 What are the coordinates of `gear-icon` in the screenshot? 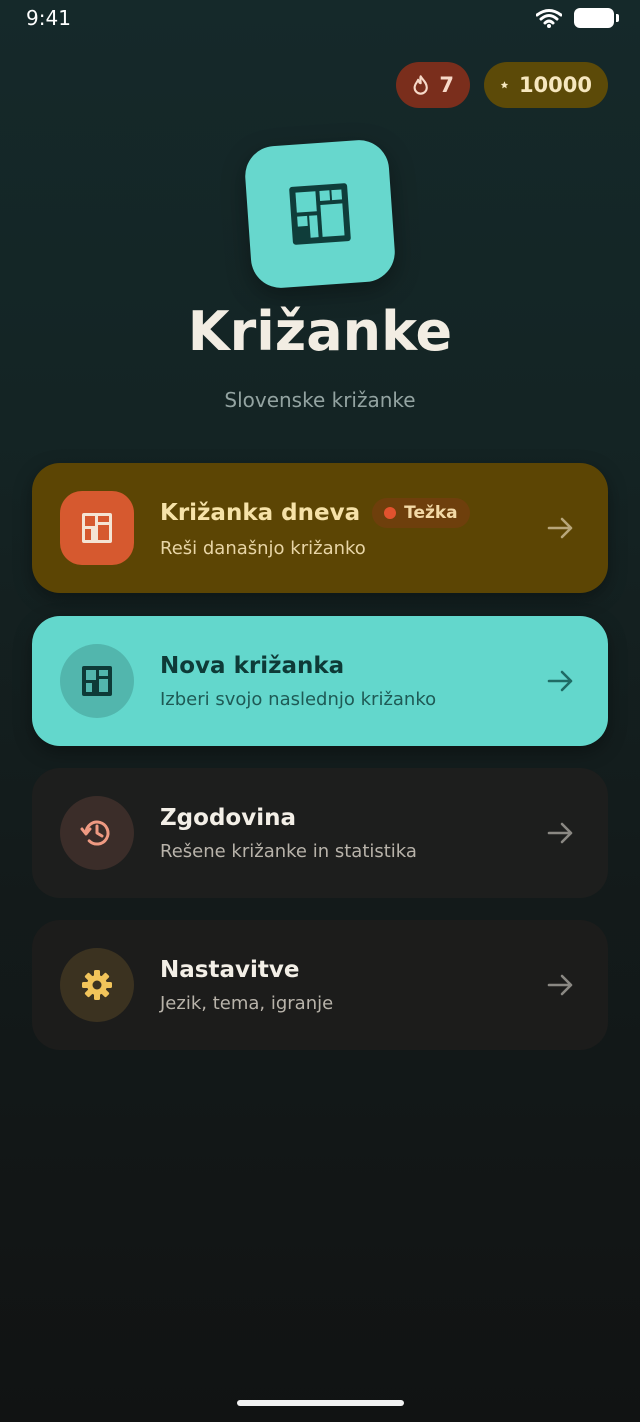 It's located at (97, 985).